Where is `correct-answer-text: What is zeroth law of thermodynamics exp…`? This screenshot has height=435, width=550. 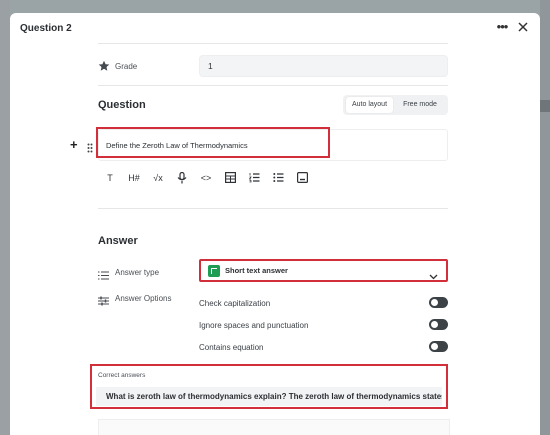
correct-answer-text: What is zeroth law of thermodynamics exp… is located at coordinates (274, 396).